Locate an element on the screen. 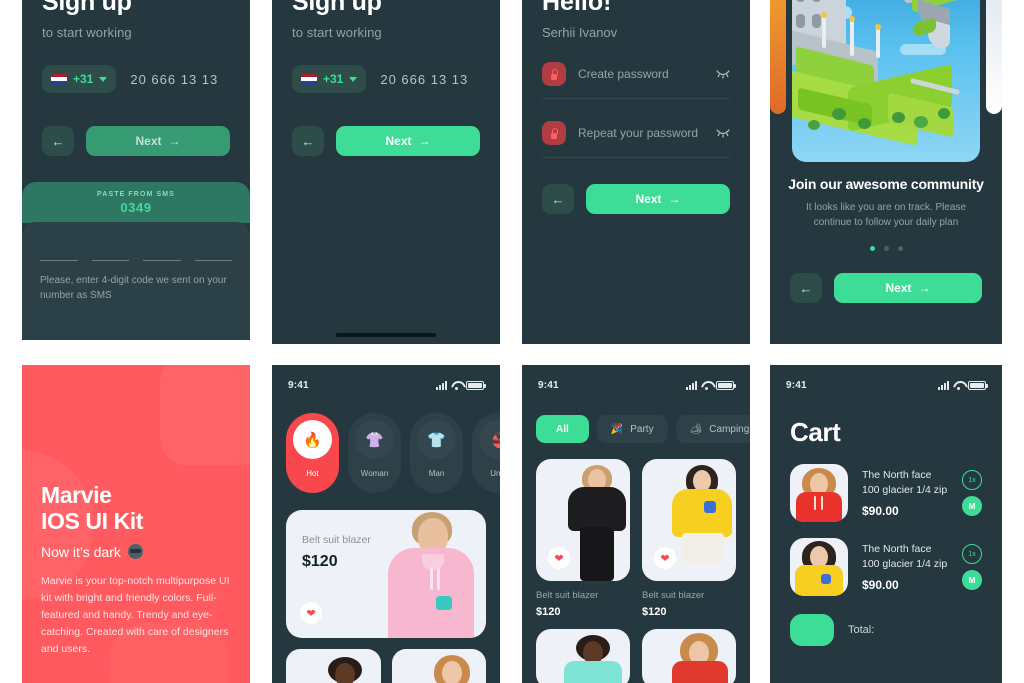 This screenshot has width=1024, height=683. next-button-label: Next is located at coordinates (898, 288).